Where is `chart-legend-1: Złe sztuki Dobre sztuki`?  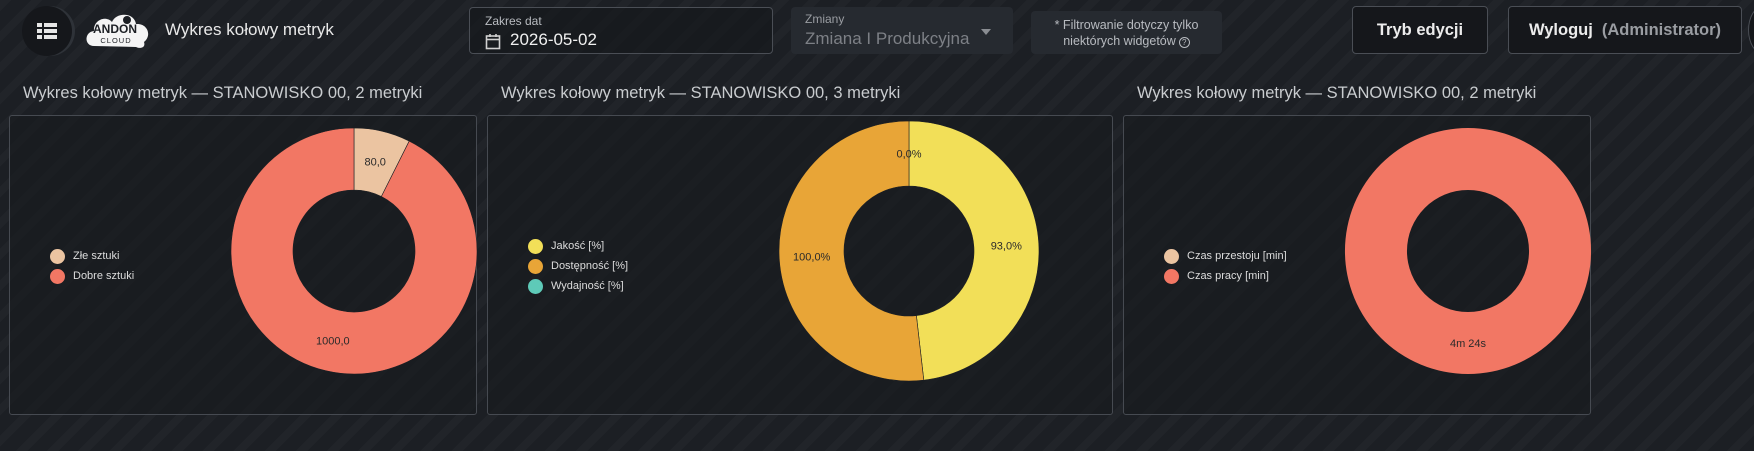 chart-legend-1: Złe sztuki Dobre sztuki is located at coordinates (92, 266).